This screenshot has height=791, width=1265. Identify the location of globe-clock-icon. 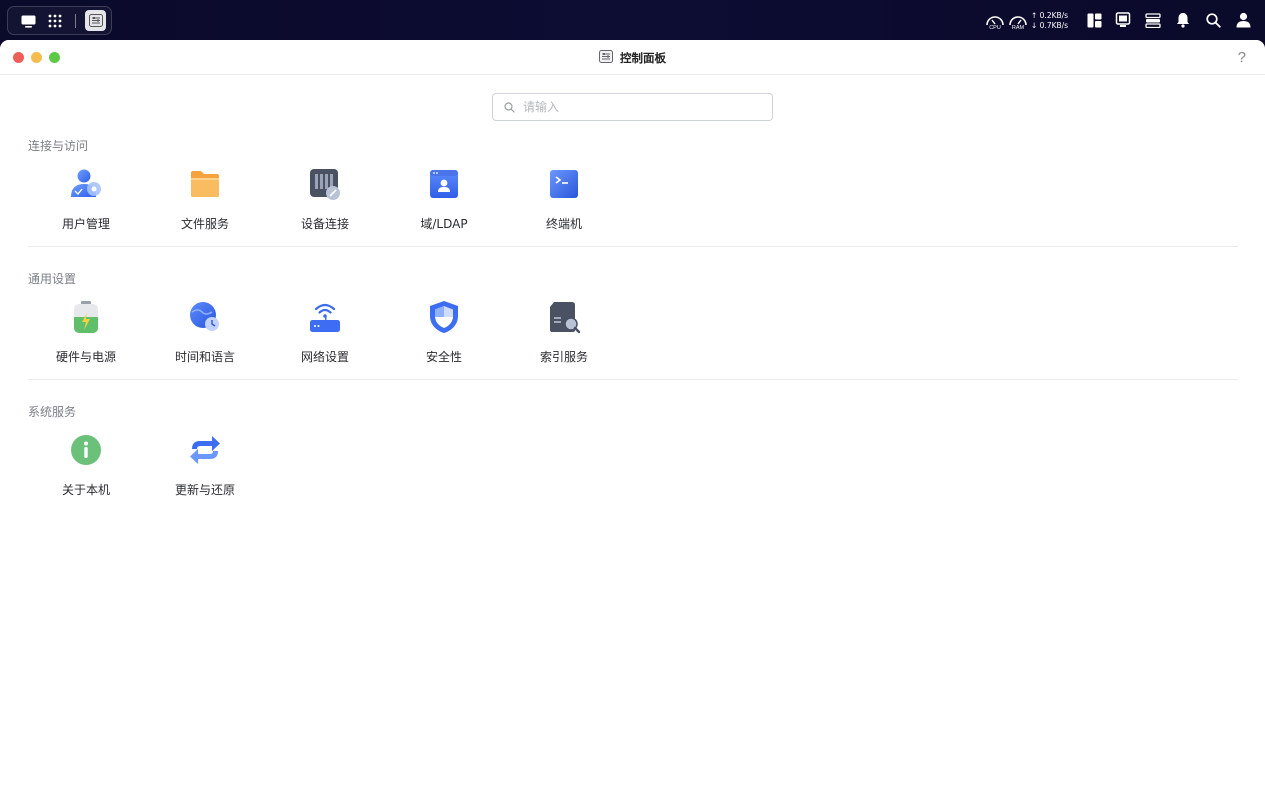
(205, 317).